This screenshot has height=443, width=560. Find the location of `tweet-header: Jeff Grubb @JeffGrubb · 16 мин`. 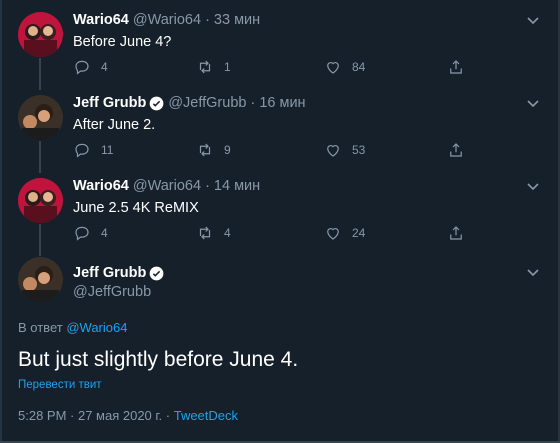

tweet-header: Jeff Grubb @JeffGrubb · 16 мин is located at coordinates (189, 103).